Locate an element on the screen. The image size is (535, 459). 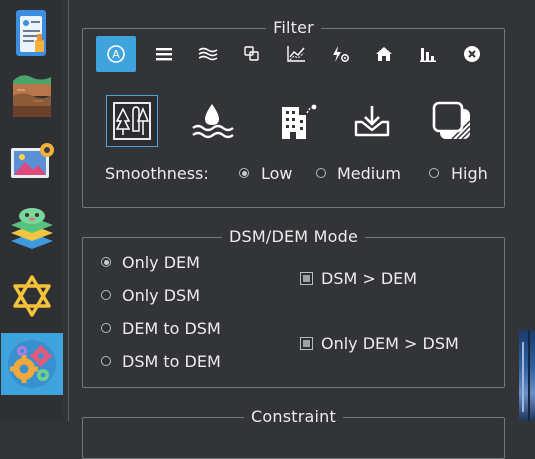
toolbar-close is located at coordinates (472, 54).